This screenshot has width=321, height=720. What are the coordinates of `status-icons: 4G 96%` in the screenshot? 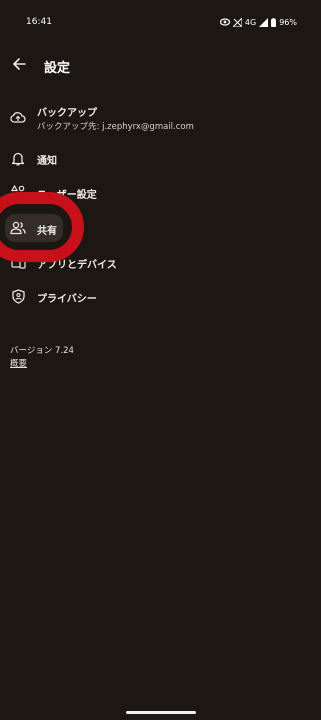 It's located at (258, 22).